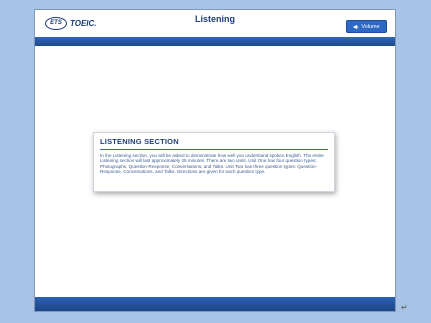 This screenshot has height=323, width=431. I want to click on page-title: Listening, so click(215, 19).